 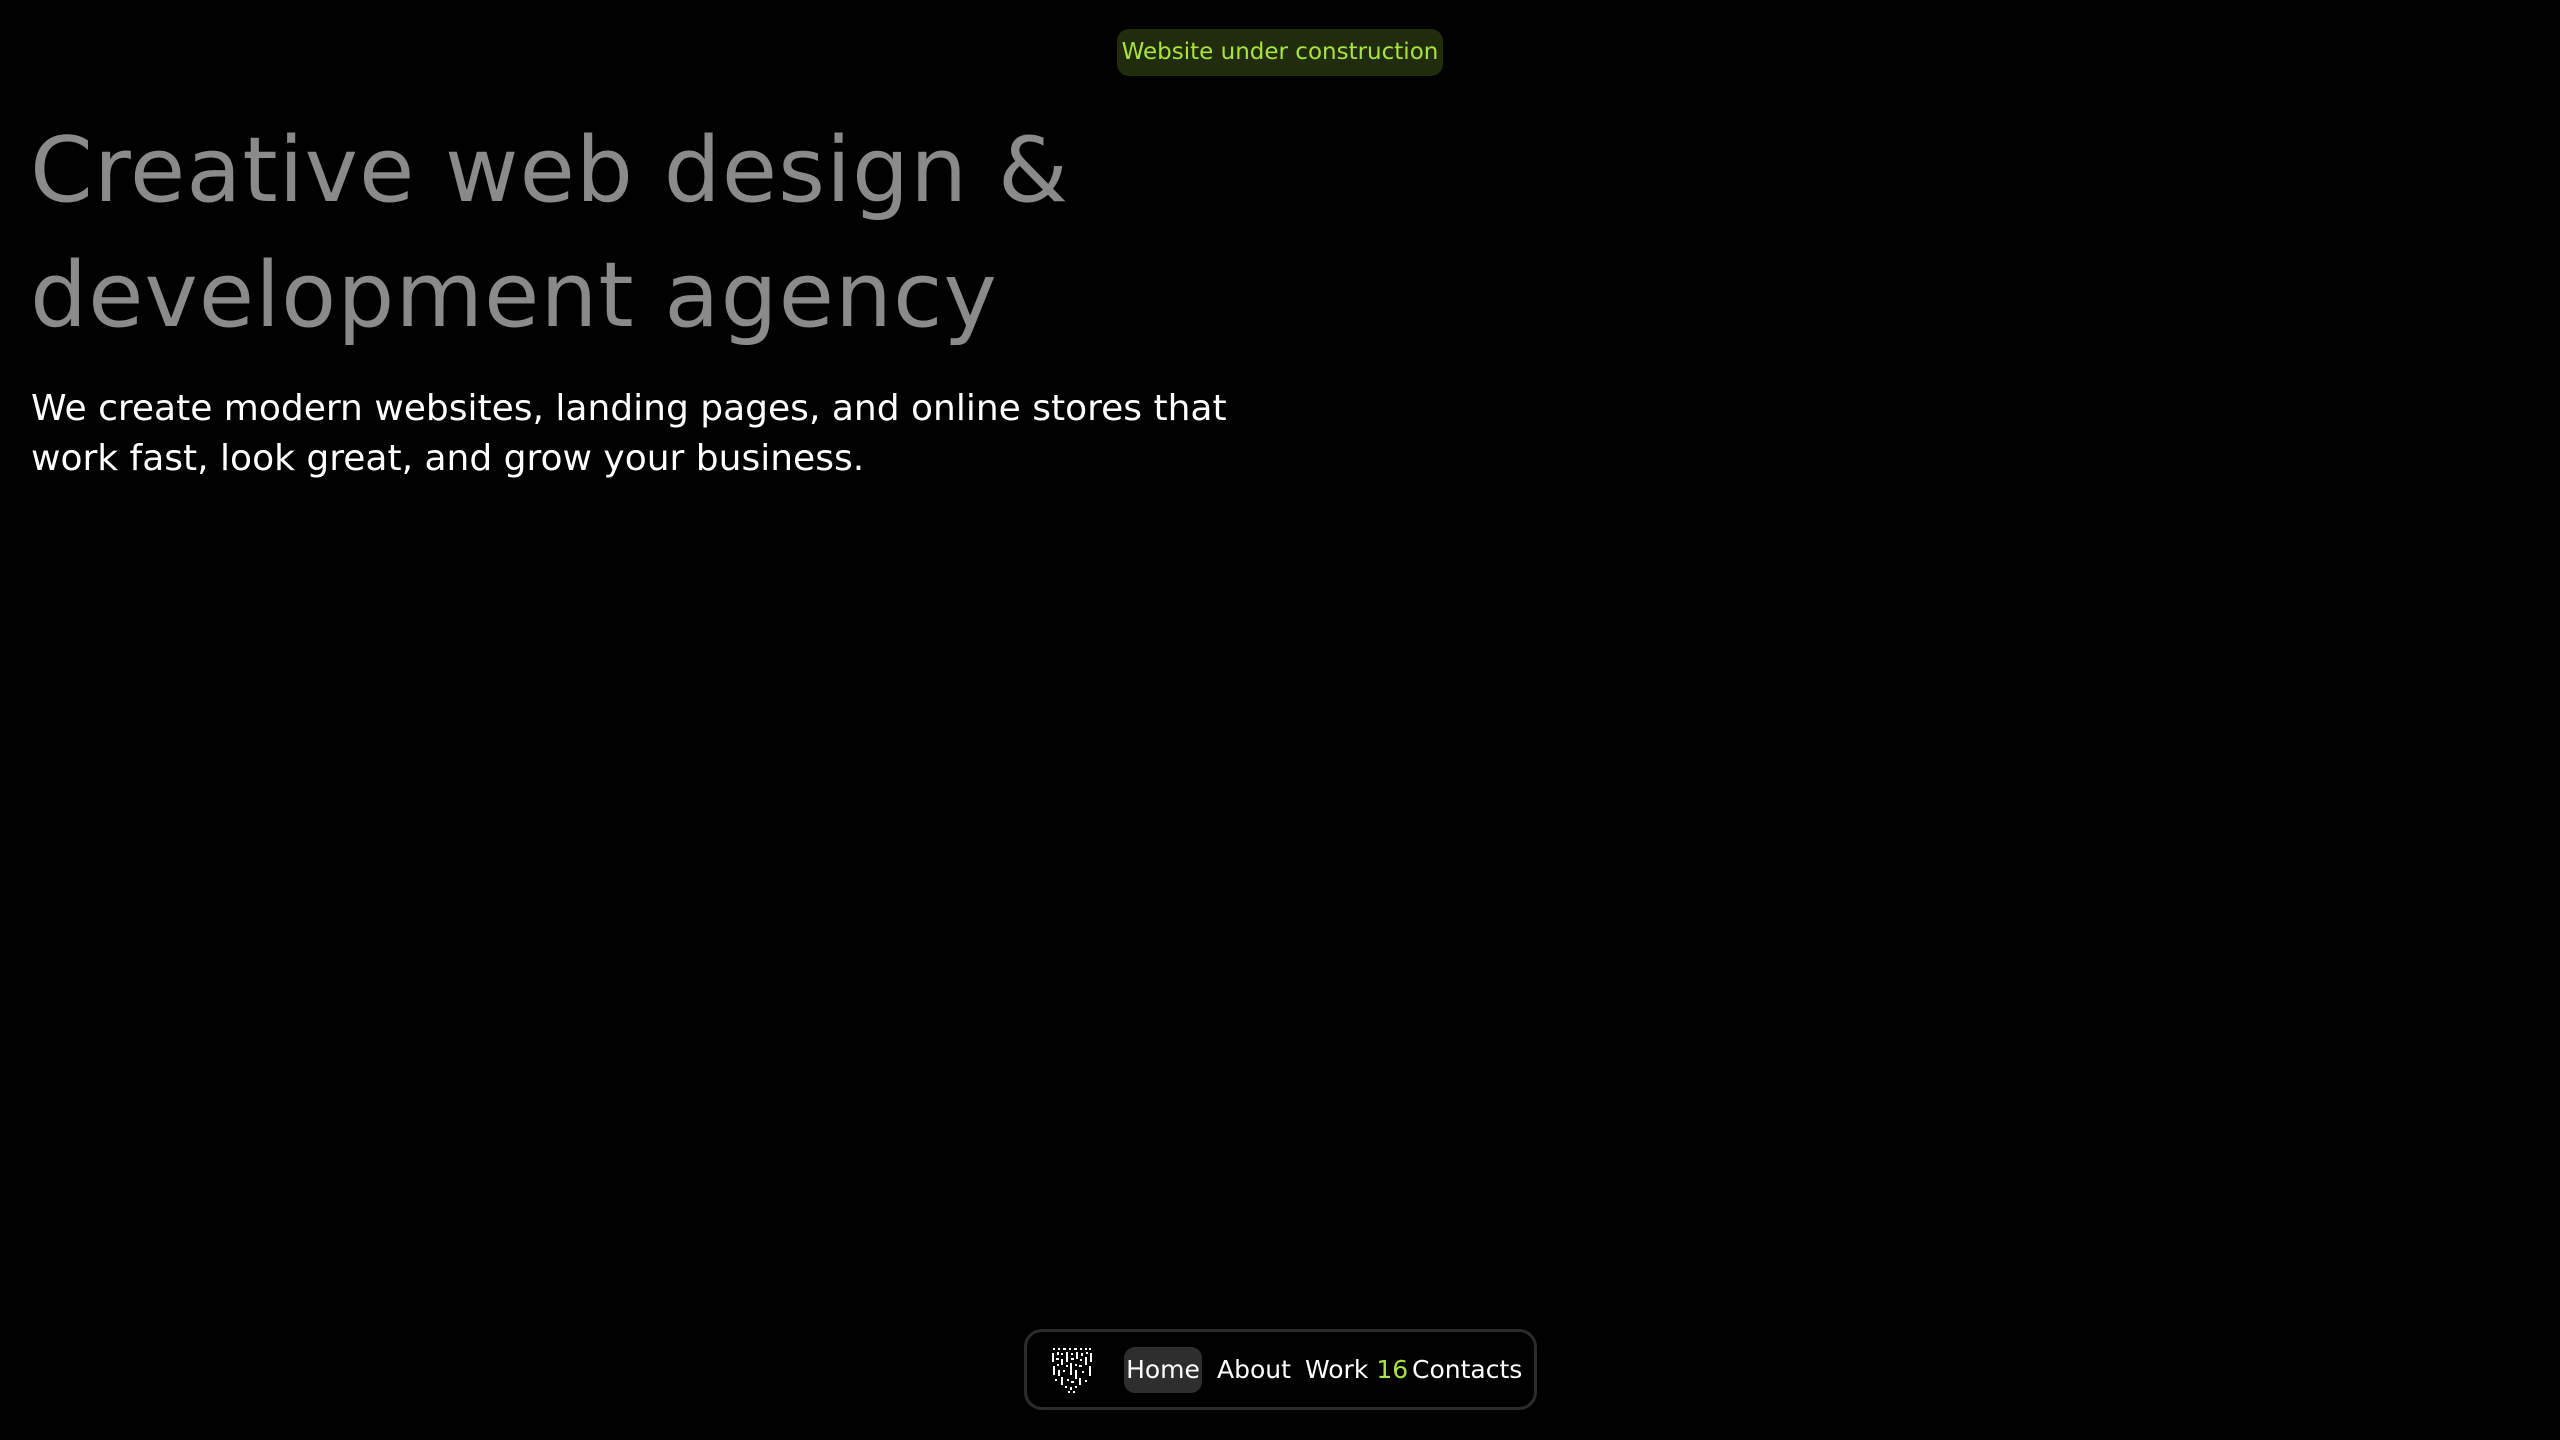 I want to click on nav-item-contacts: Contacts, so click(x=1467, y=1370).